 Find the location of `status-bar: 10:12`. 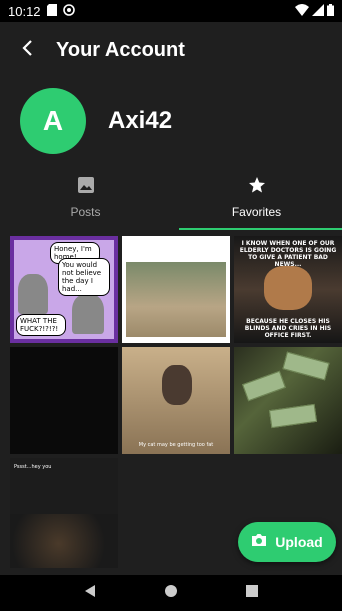

status-bar: 10:12 is located at coordinates (171, 11).